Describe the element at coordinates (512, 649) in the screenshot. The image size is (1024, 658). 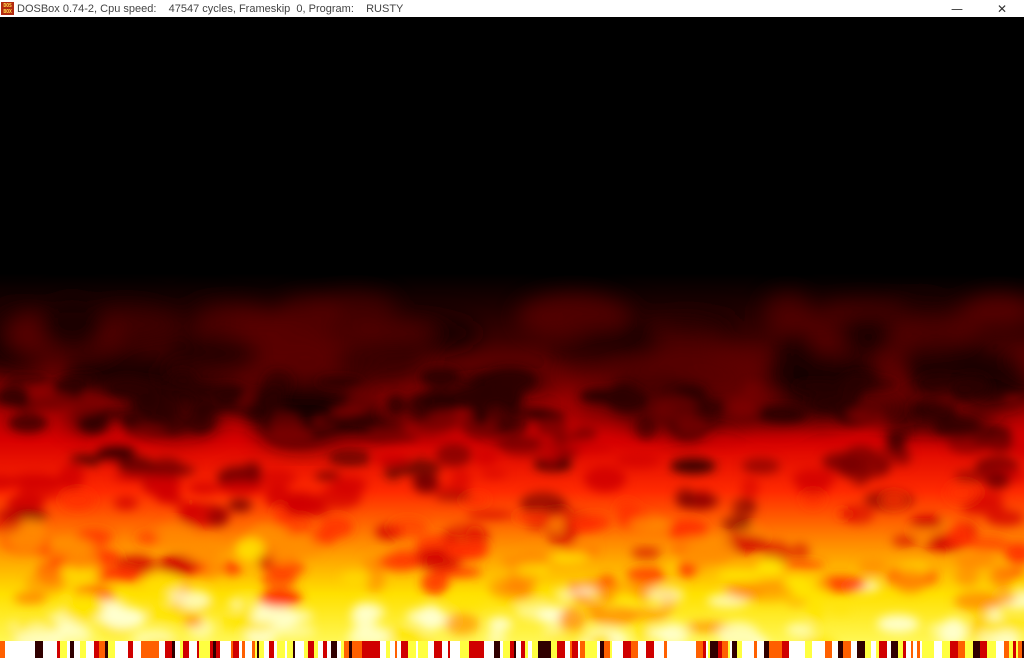
I see `flame-base-row` at that location.